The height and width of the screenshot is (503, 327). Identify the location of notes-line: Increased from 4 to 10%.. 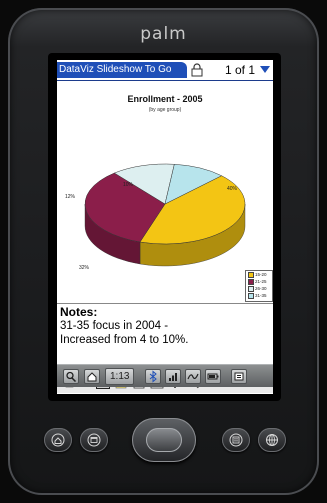
(124, 340).